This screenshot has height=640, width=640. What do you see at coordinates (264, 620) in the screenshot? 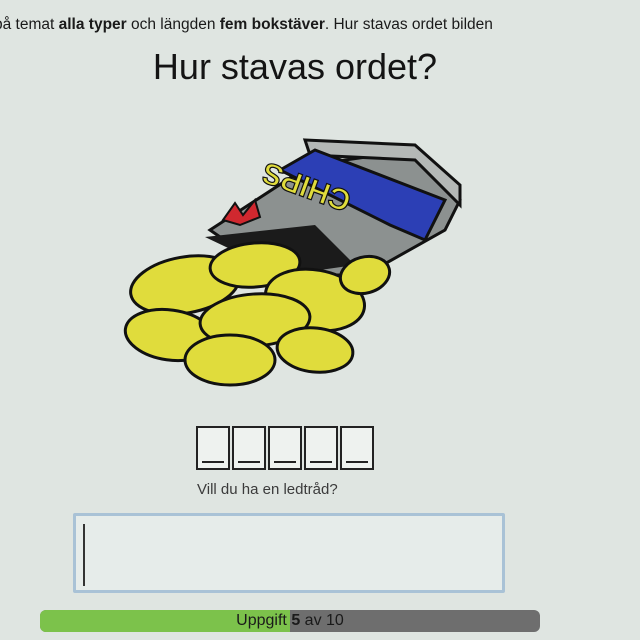
I see `progress-label-prefix: Uppgift` at bounding box center [264, 620].